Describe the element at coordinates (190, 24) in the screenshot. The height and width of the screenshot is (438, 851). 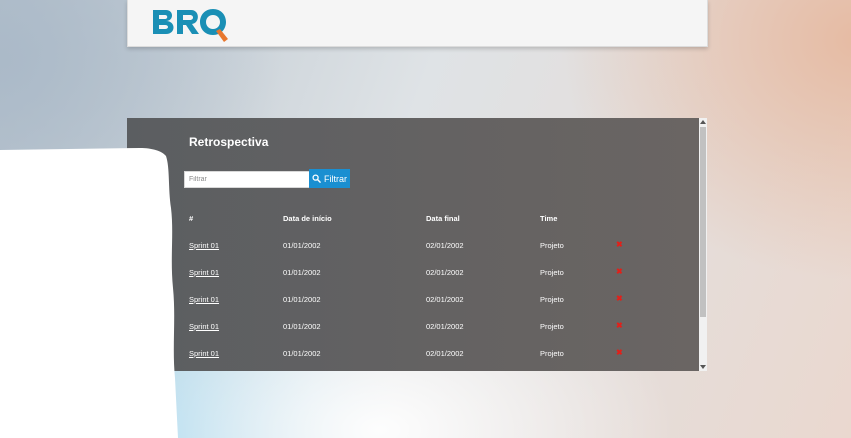
I see `brq-logo` at that location.